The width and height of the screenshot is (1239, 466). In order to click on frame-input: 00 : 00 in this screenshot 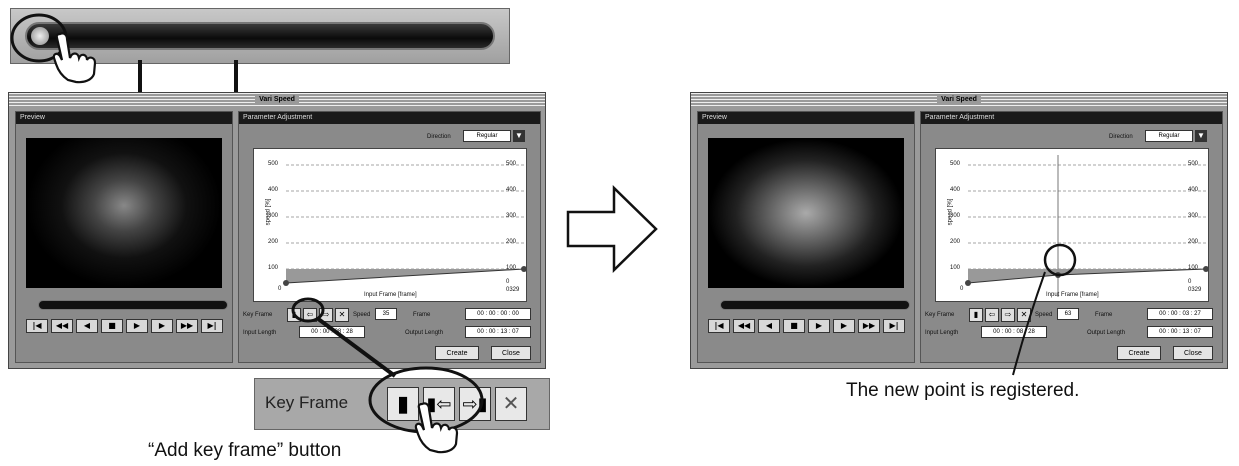, I will do `click(498, 314)`.